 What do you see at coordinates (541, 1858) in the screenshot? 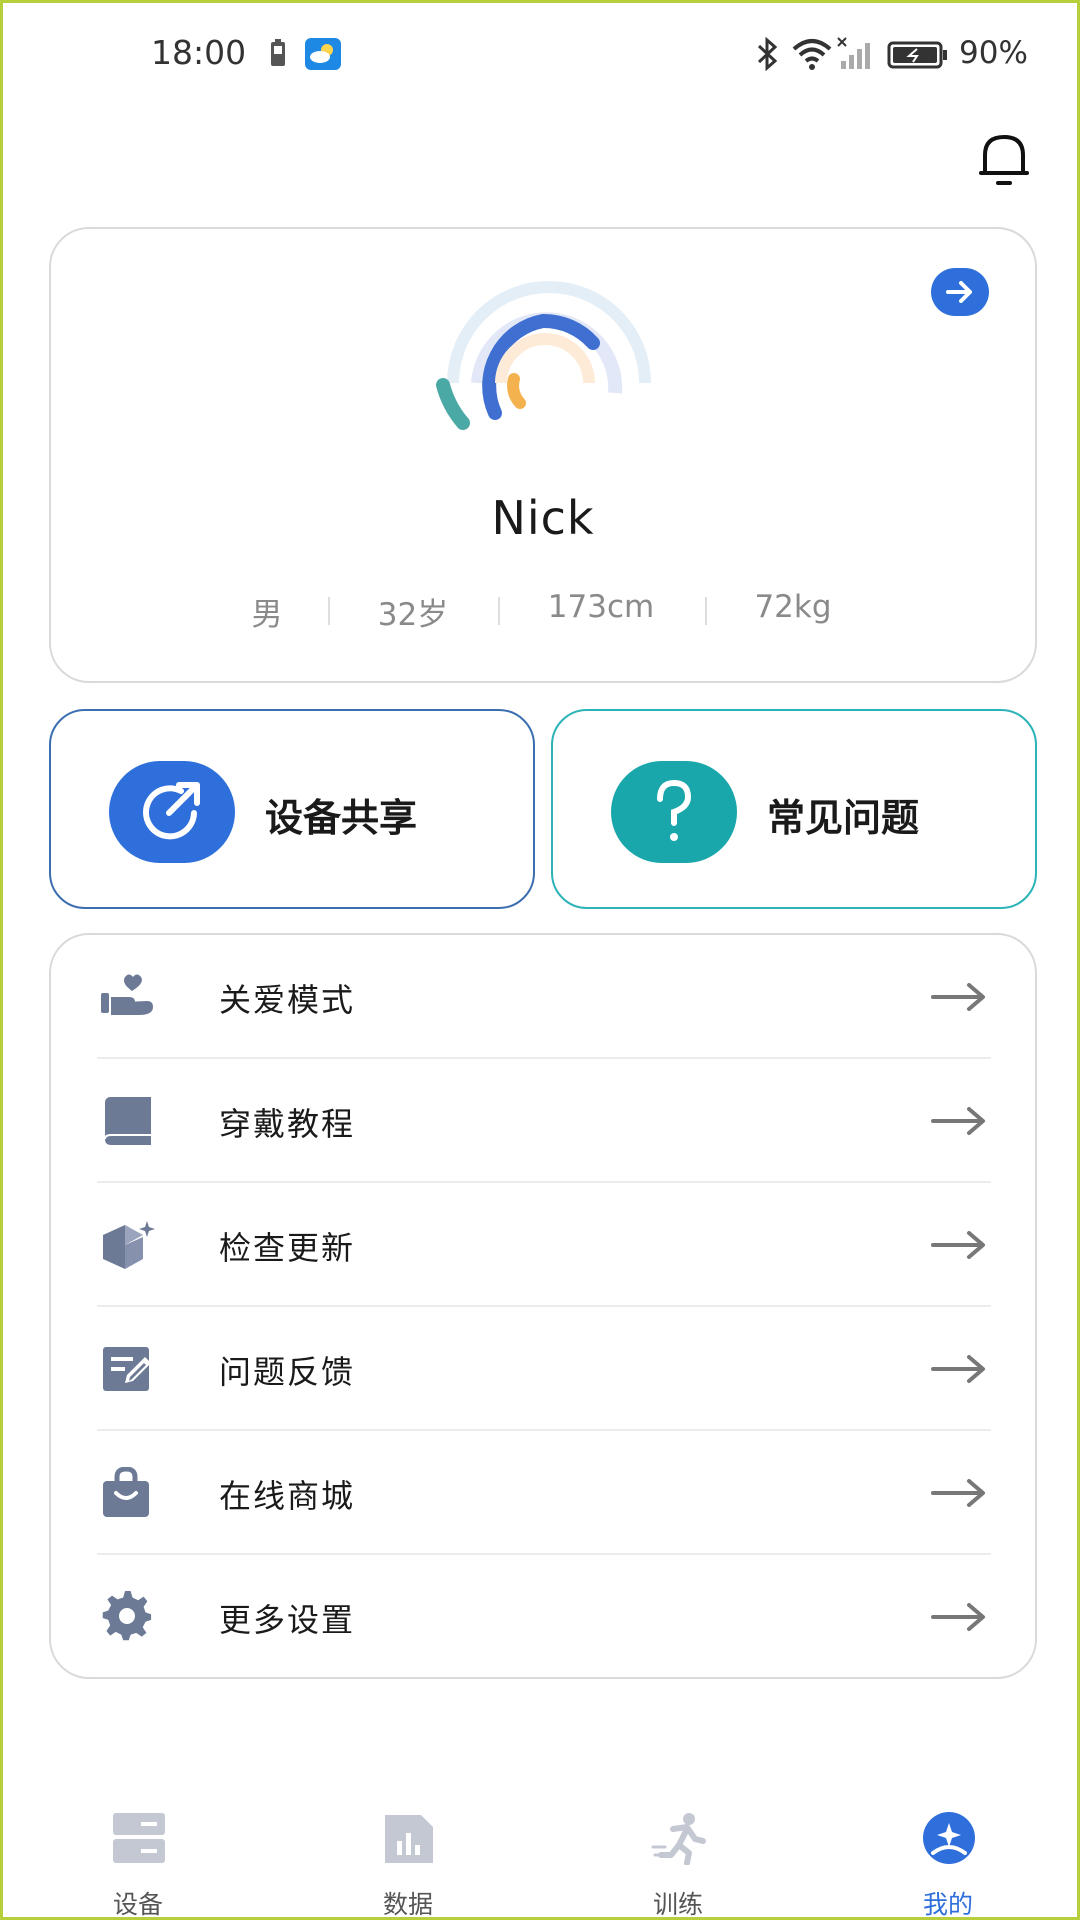
I see `bottom-nav: 设备 数据 训练 我的` at bounding box center [541, 1858].